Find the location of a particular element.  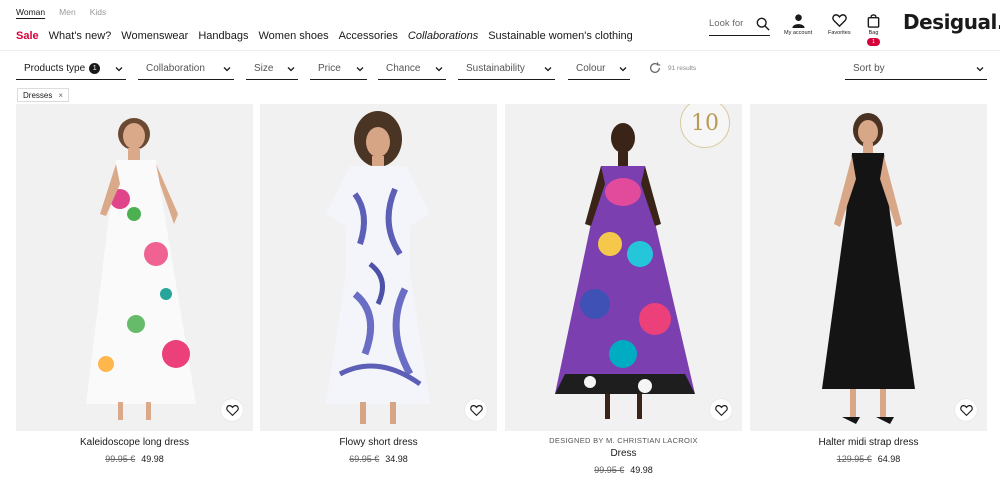

user-icon is located at coordinates (798, 21).